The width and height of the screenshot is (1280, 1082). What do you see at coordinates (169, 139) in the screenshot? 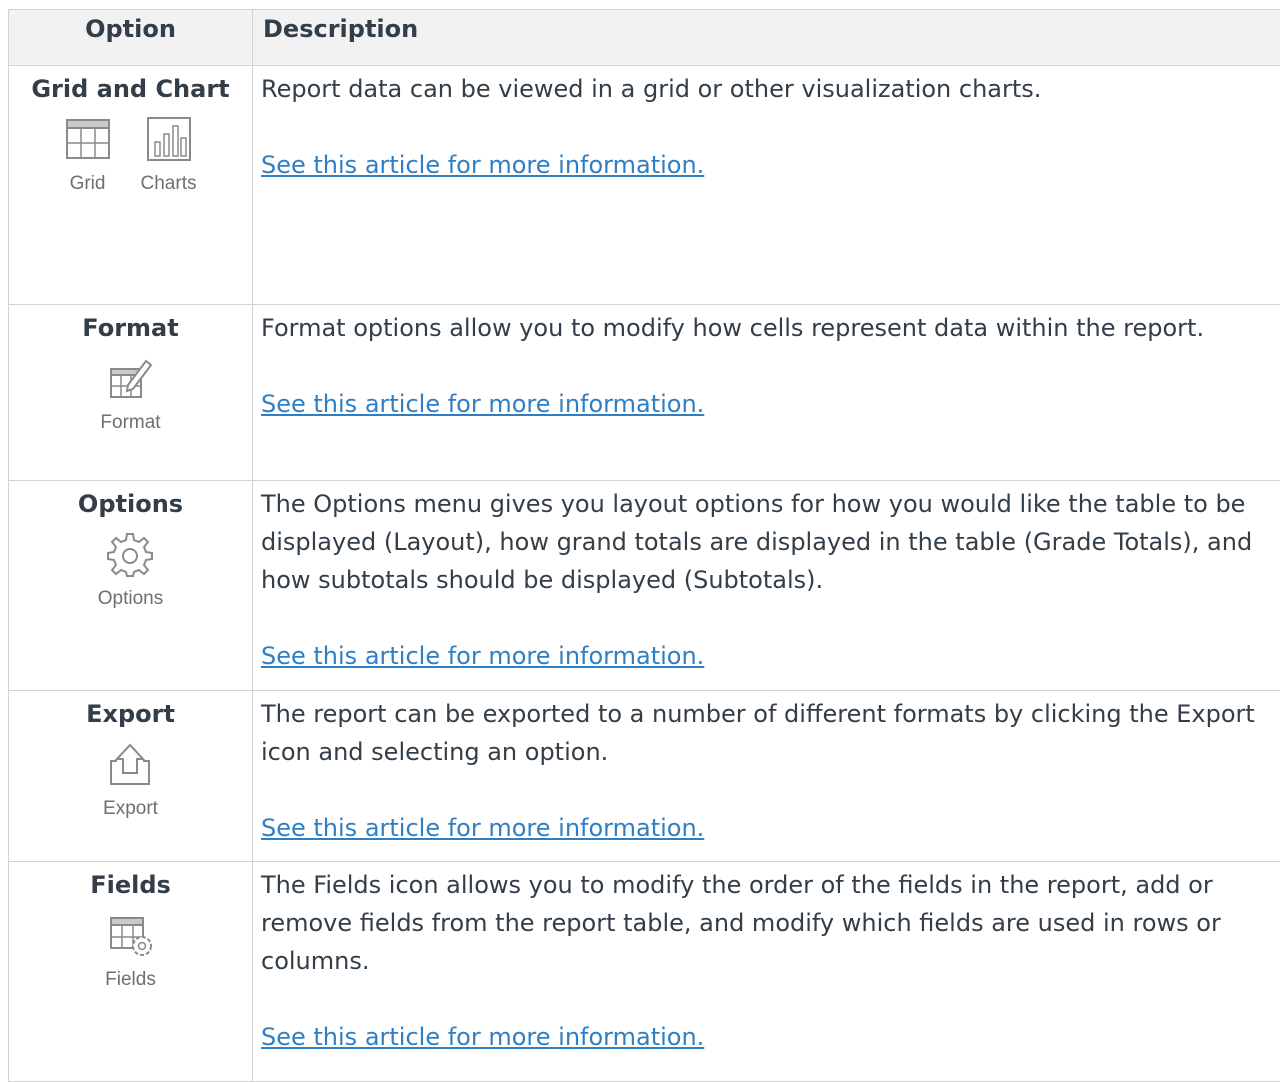
I see `bar-chart-icon` at bounding box center [169, 139].